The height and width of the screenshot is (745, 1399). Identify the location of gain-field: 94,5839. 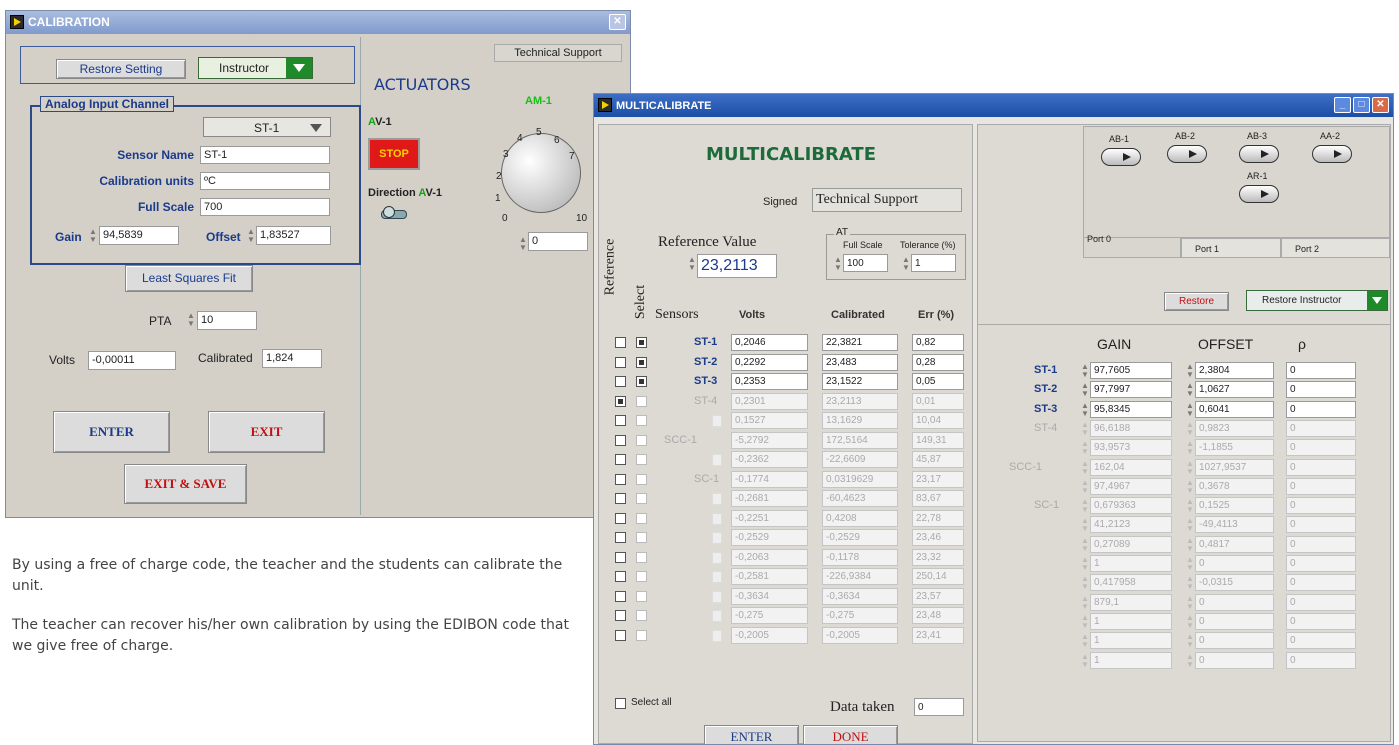
(139, 235).